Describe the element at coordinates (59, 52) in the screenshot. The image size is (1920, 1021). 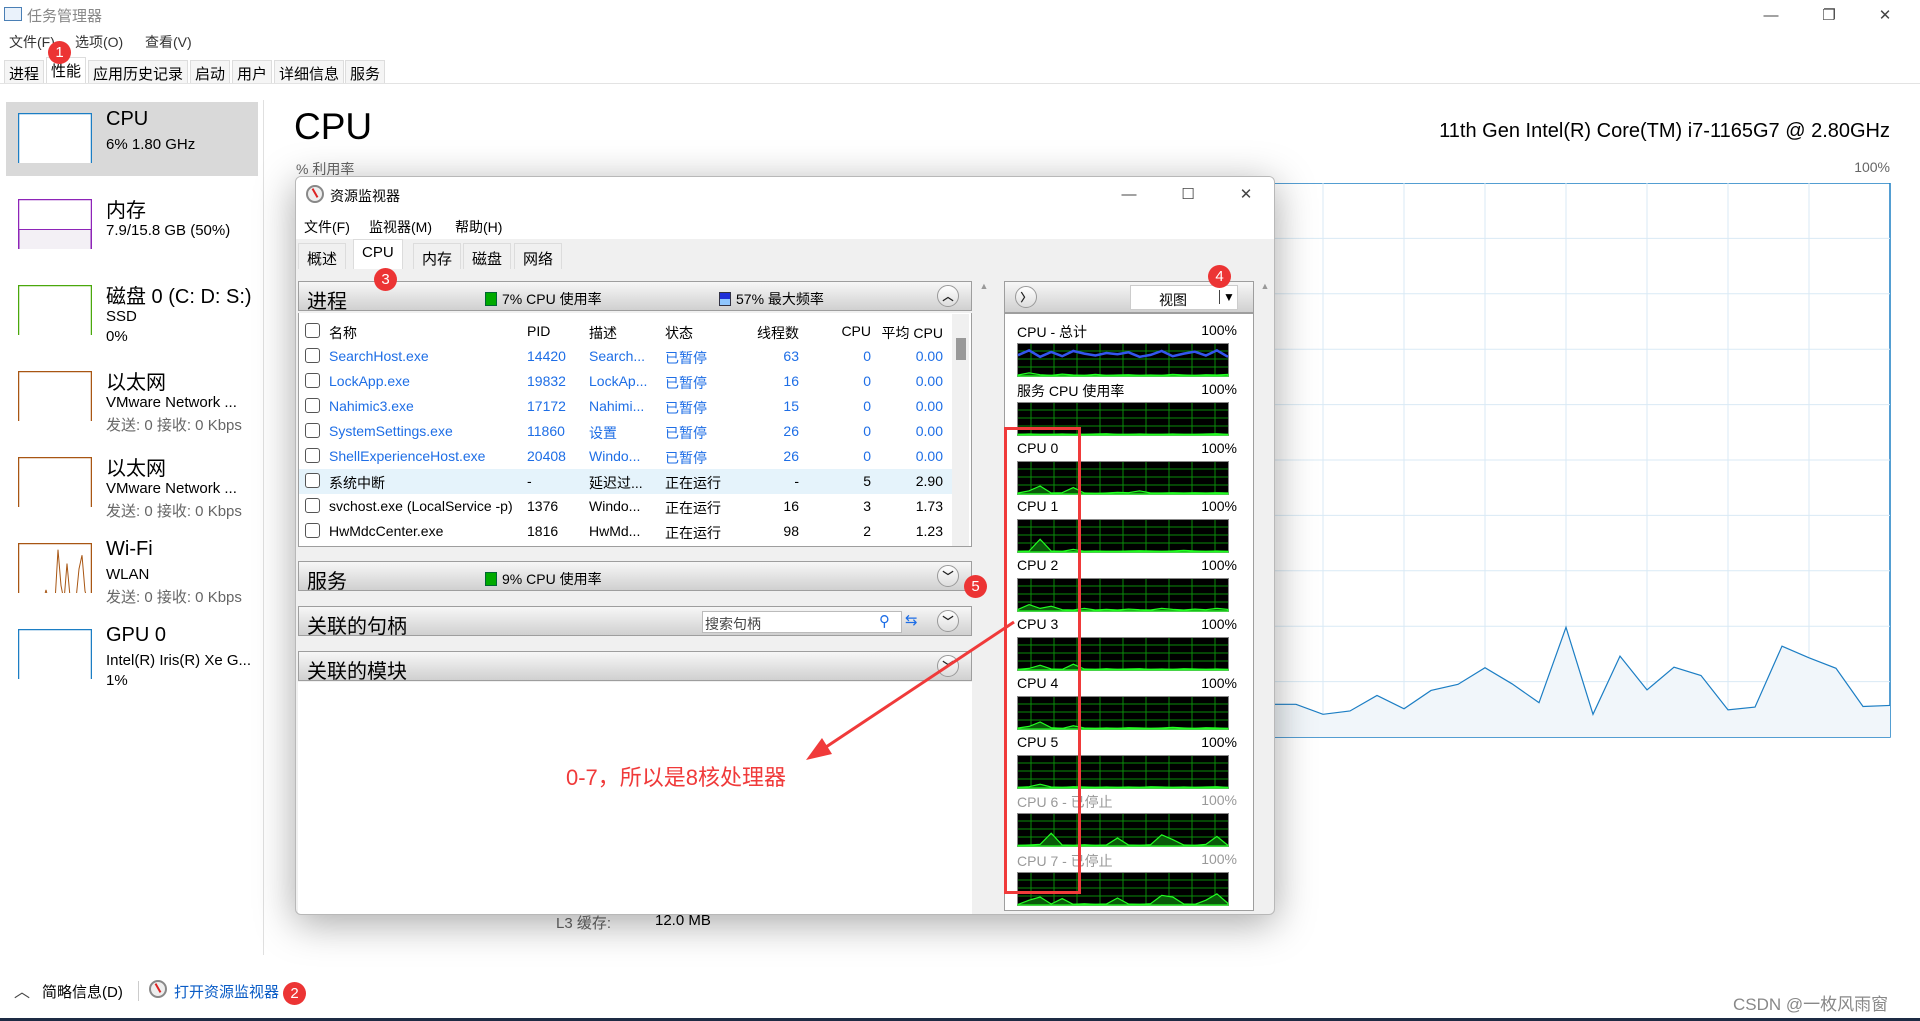
I see `annotation-badge: 1` at that location.